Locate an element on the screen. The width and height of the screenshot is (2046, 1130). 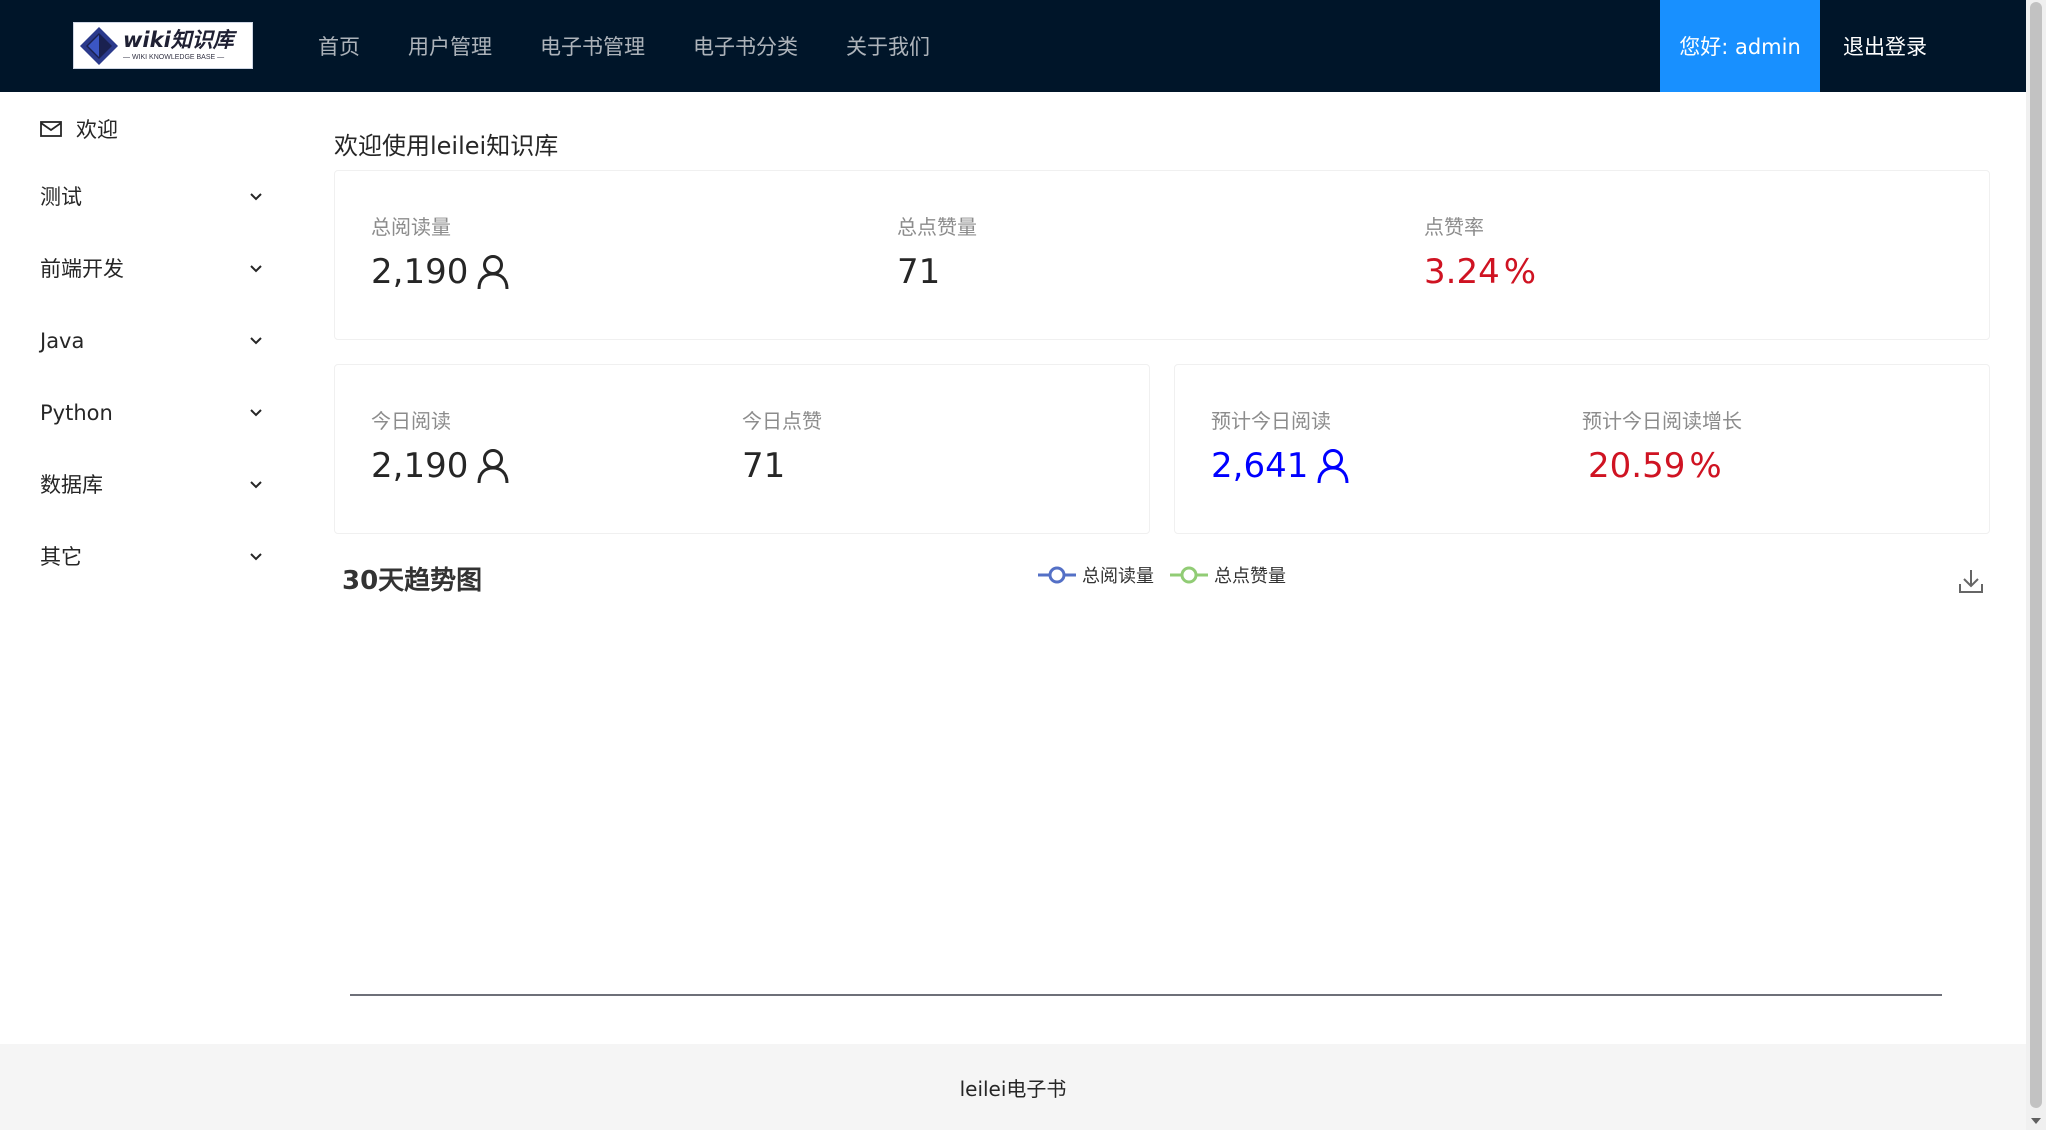
top-nav: 首页 用户管理 电子书管理 电子书分类 关于我们 is located at coordinates (648, 46).